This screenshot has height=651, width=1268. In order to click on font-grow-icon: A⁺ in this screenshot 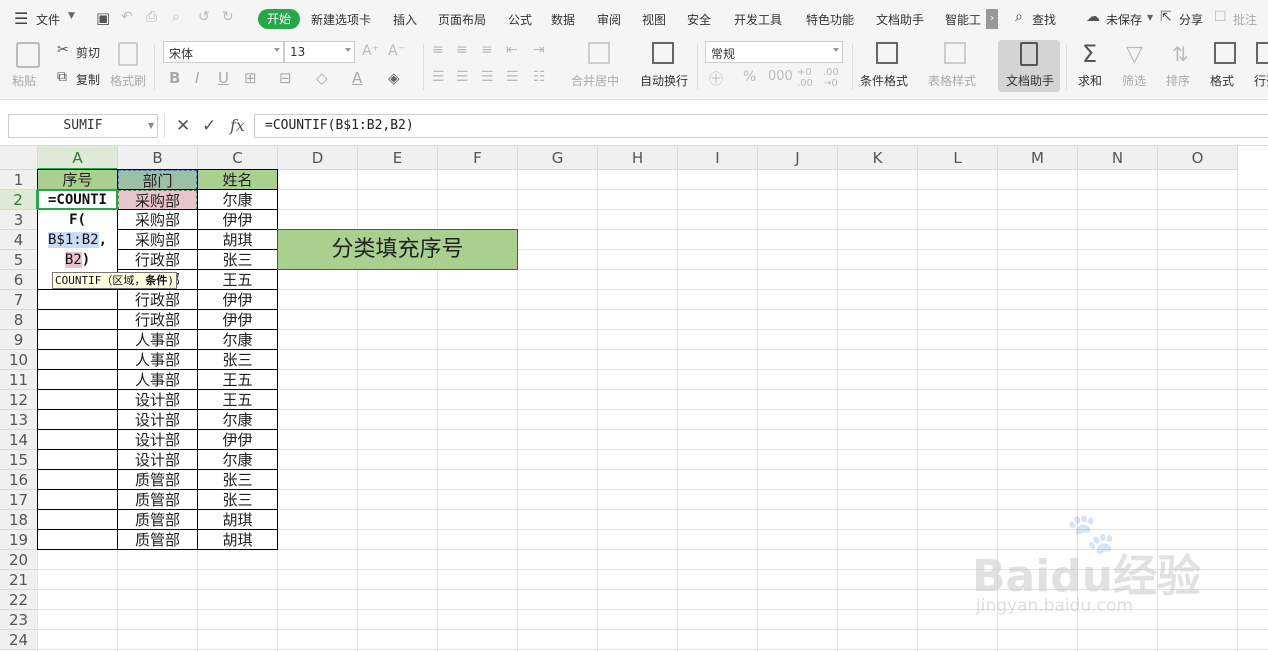, I will do `click(370, 51)`.